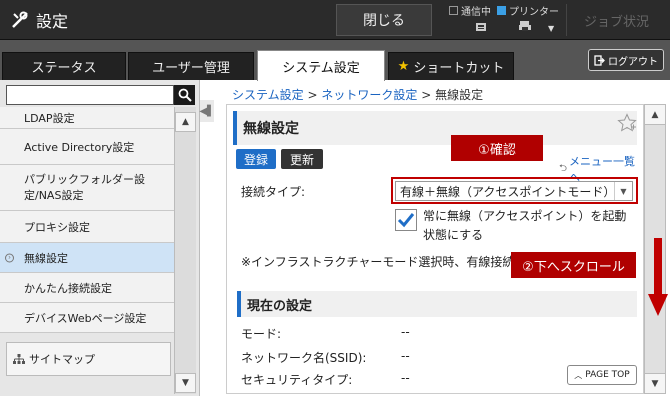  I want to click on status-printer: プリンター, so click(528, 10).